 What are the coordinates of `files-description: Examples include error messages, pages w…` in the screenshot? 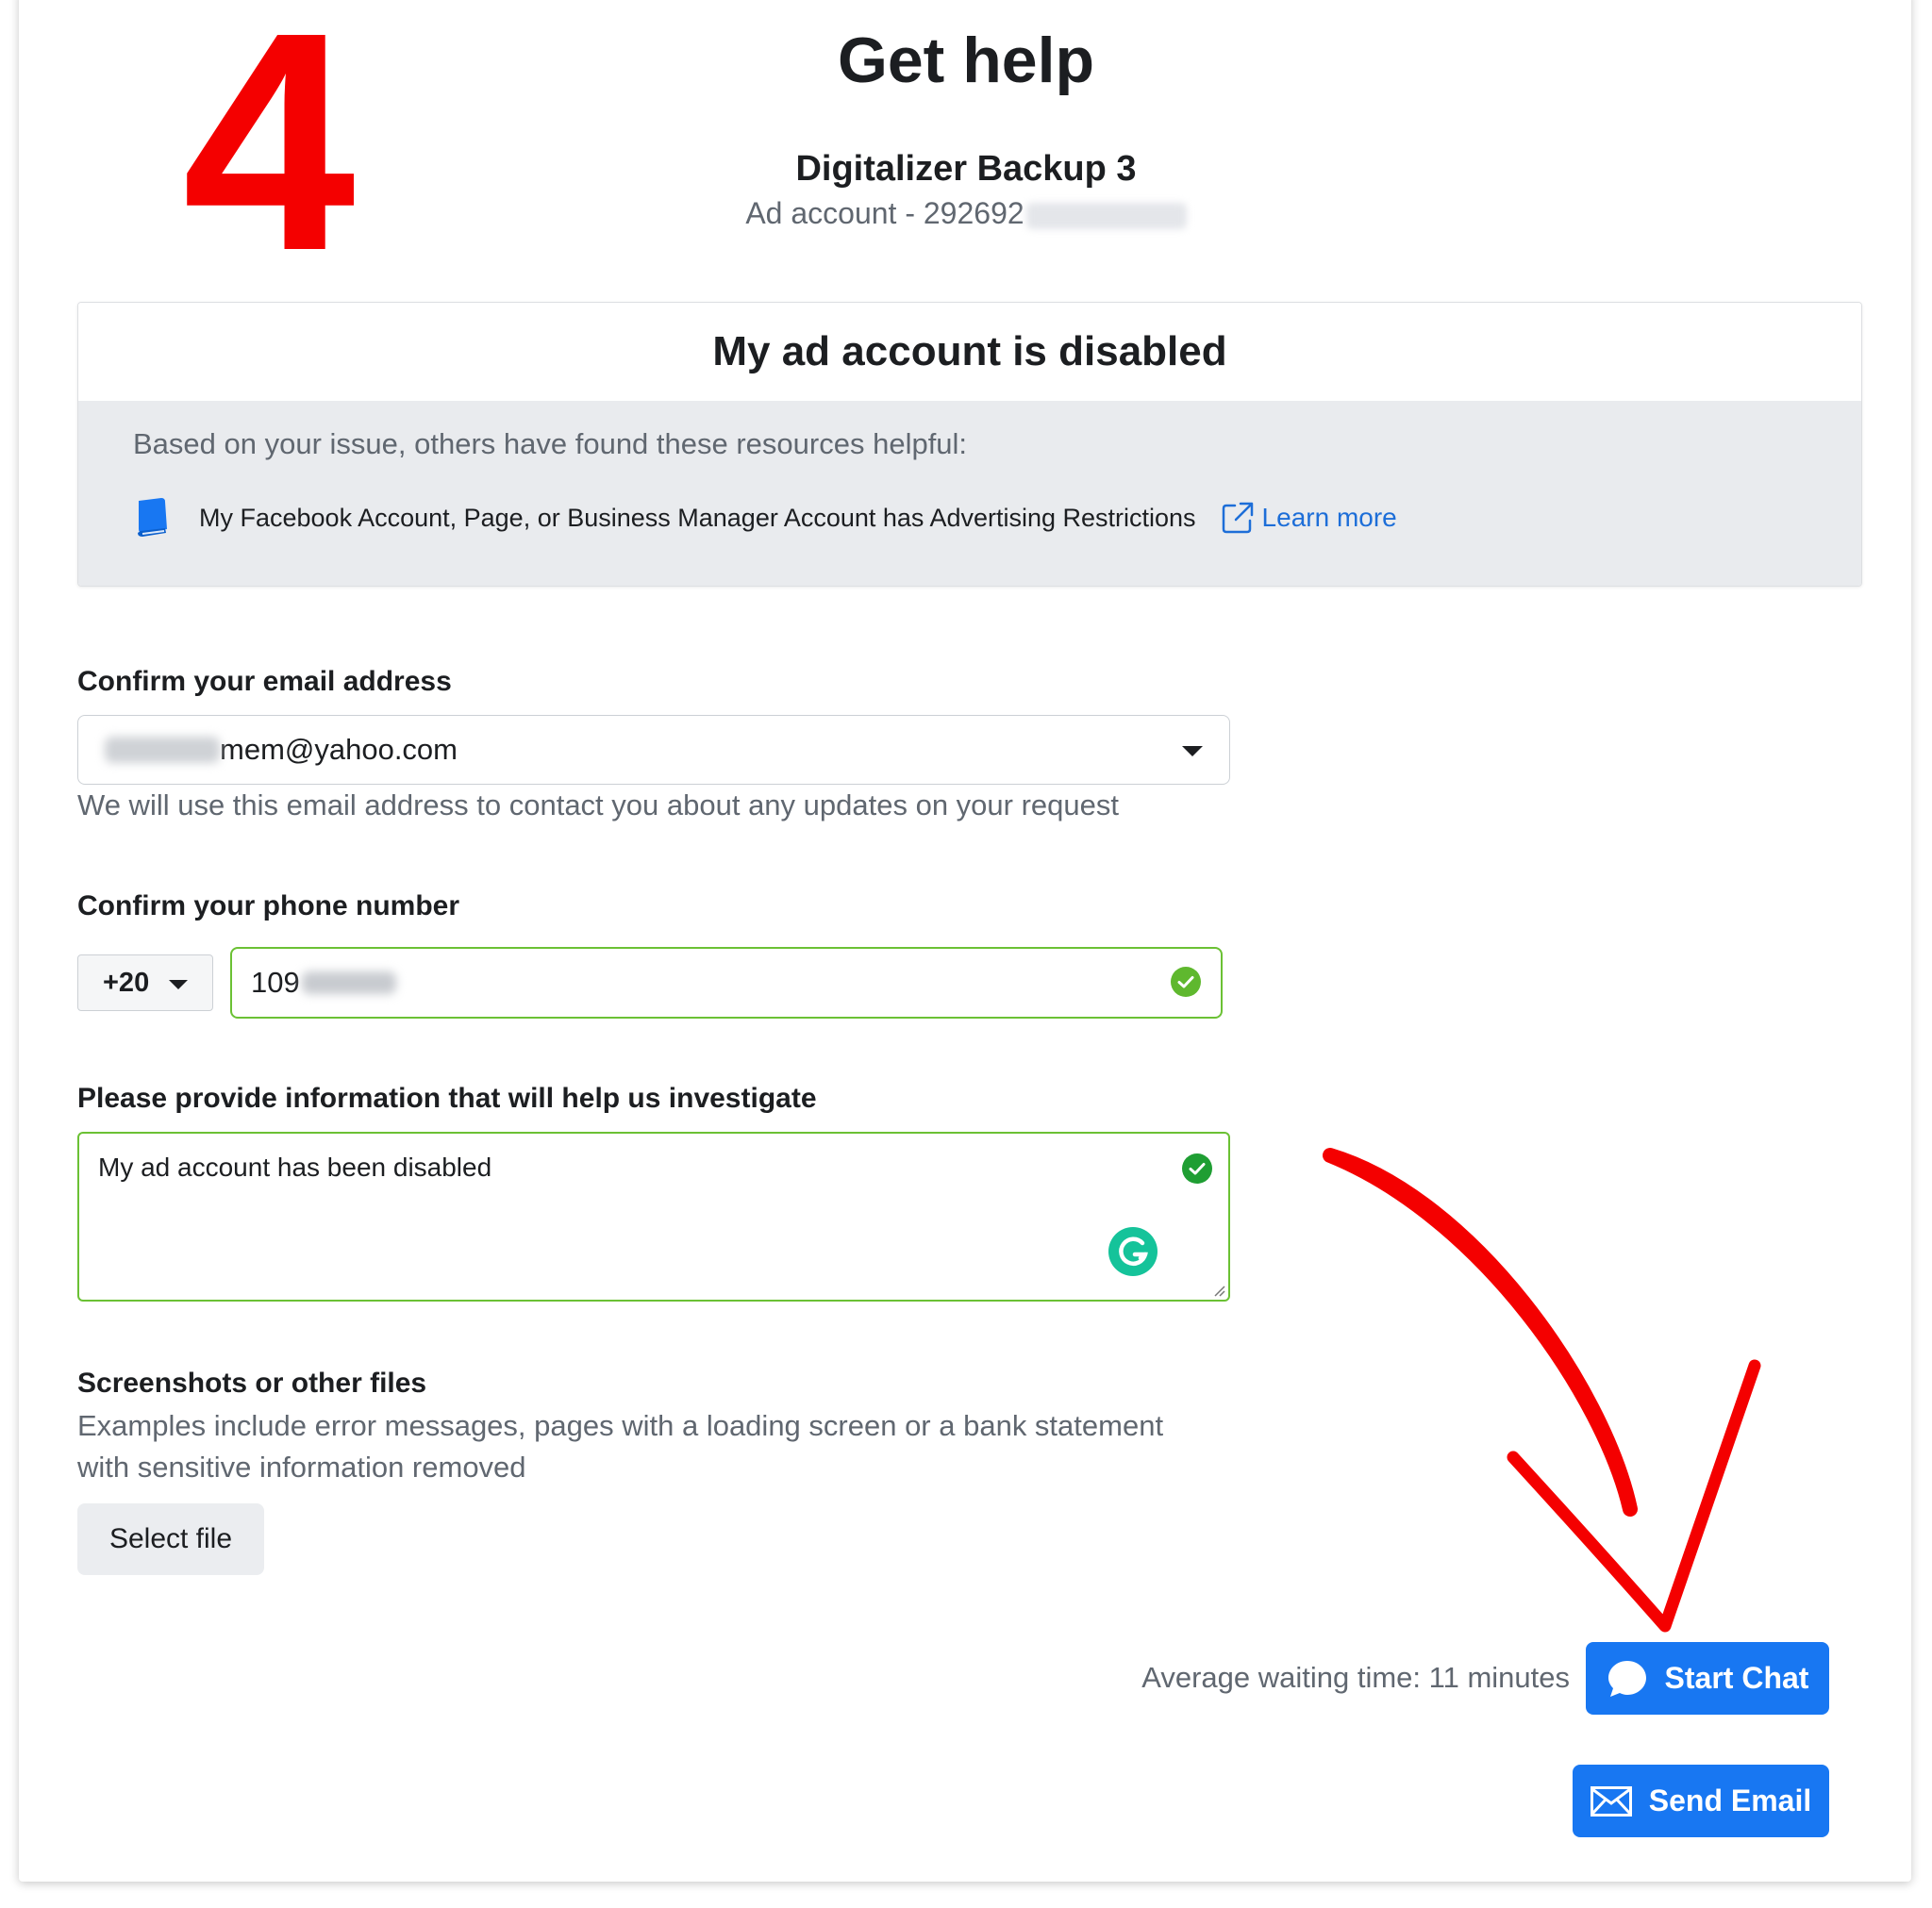 It's located at (621, 1446).